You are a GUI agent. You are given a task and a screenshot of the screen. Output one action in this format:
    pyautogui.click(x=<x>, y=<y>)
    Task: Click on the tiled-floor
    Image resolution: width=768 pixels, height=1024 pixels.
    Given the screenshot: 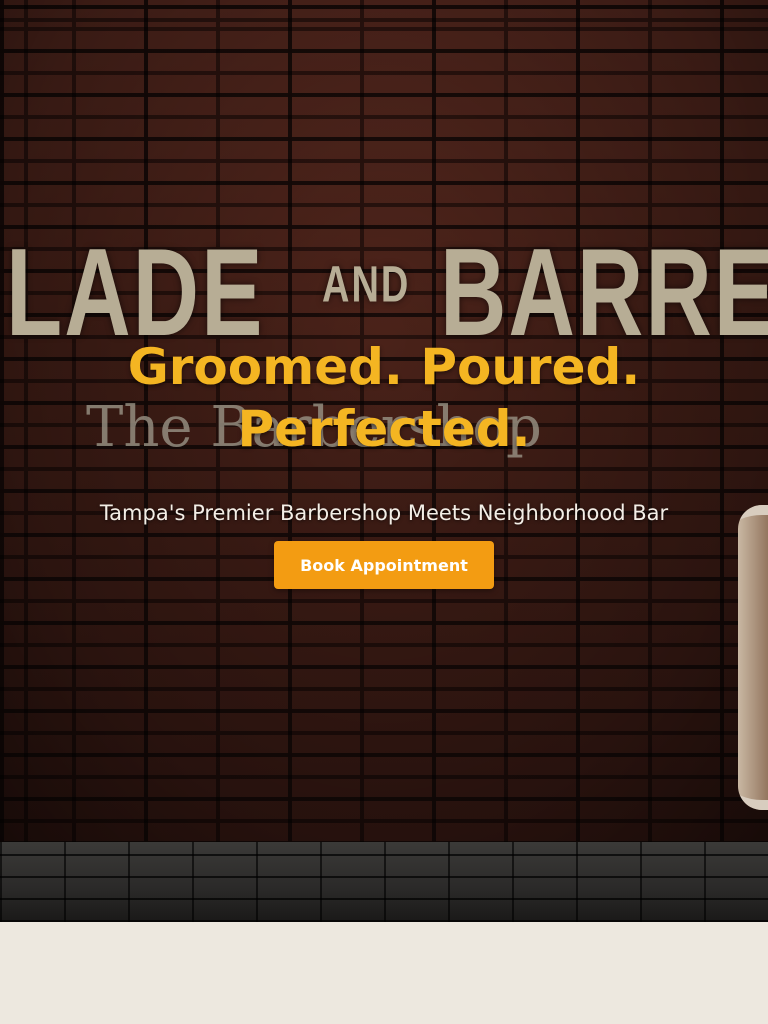 What is the action you would take?
    pyautogui.click(x=384, y=882)
    